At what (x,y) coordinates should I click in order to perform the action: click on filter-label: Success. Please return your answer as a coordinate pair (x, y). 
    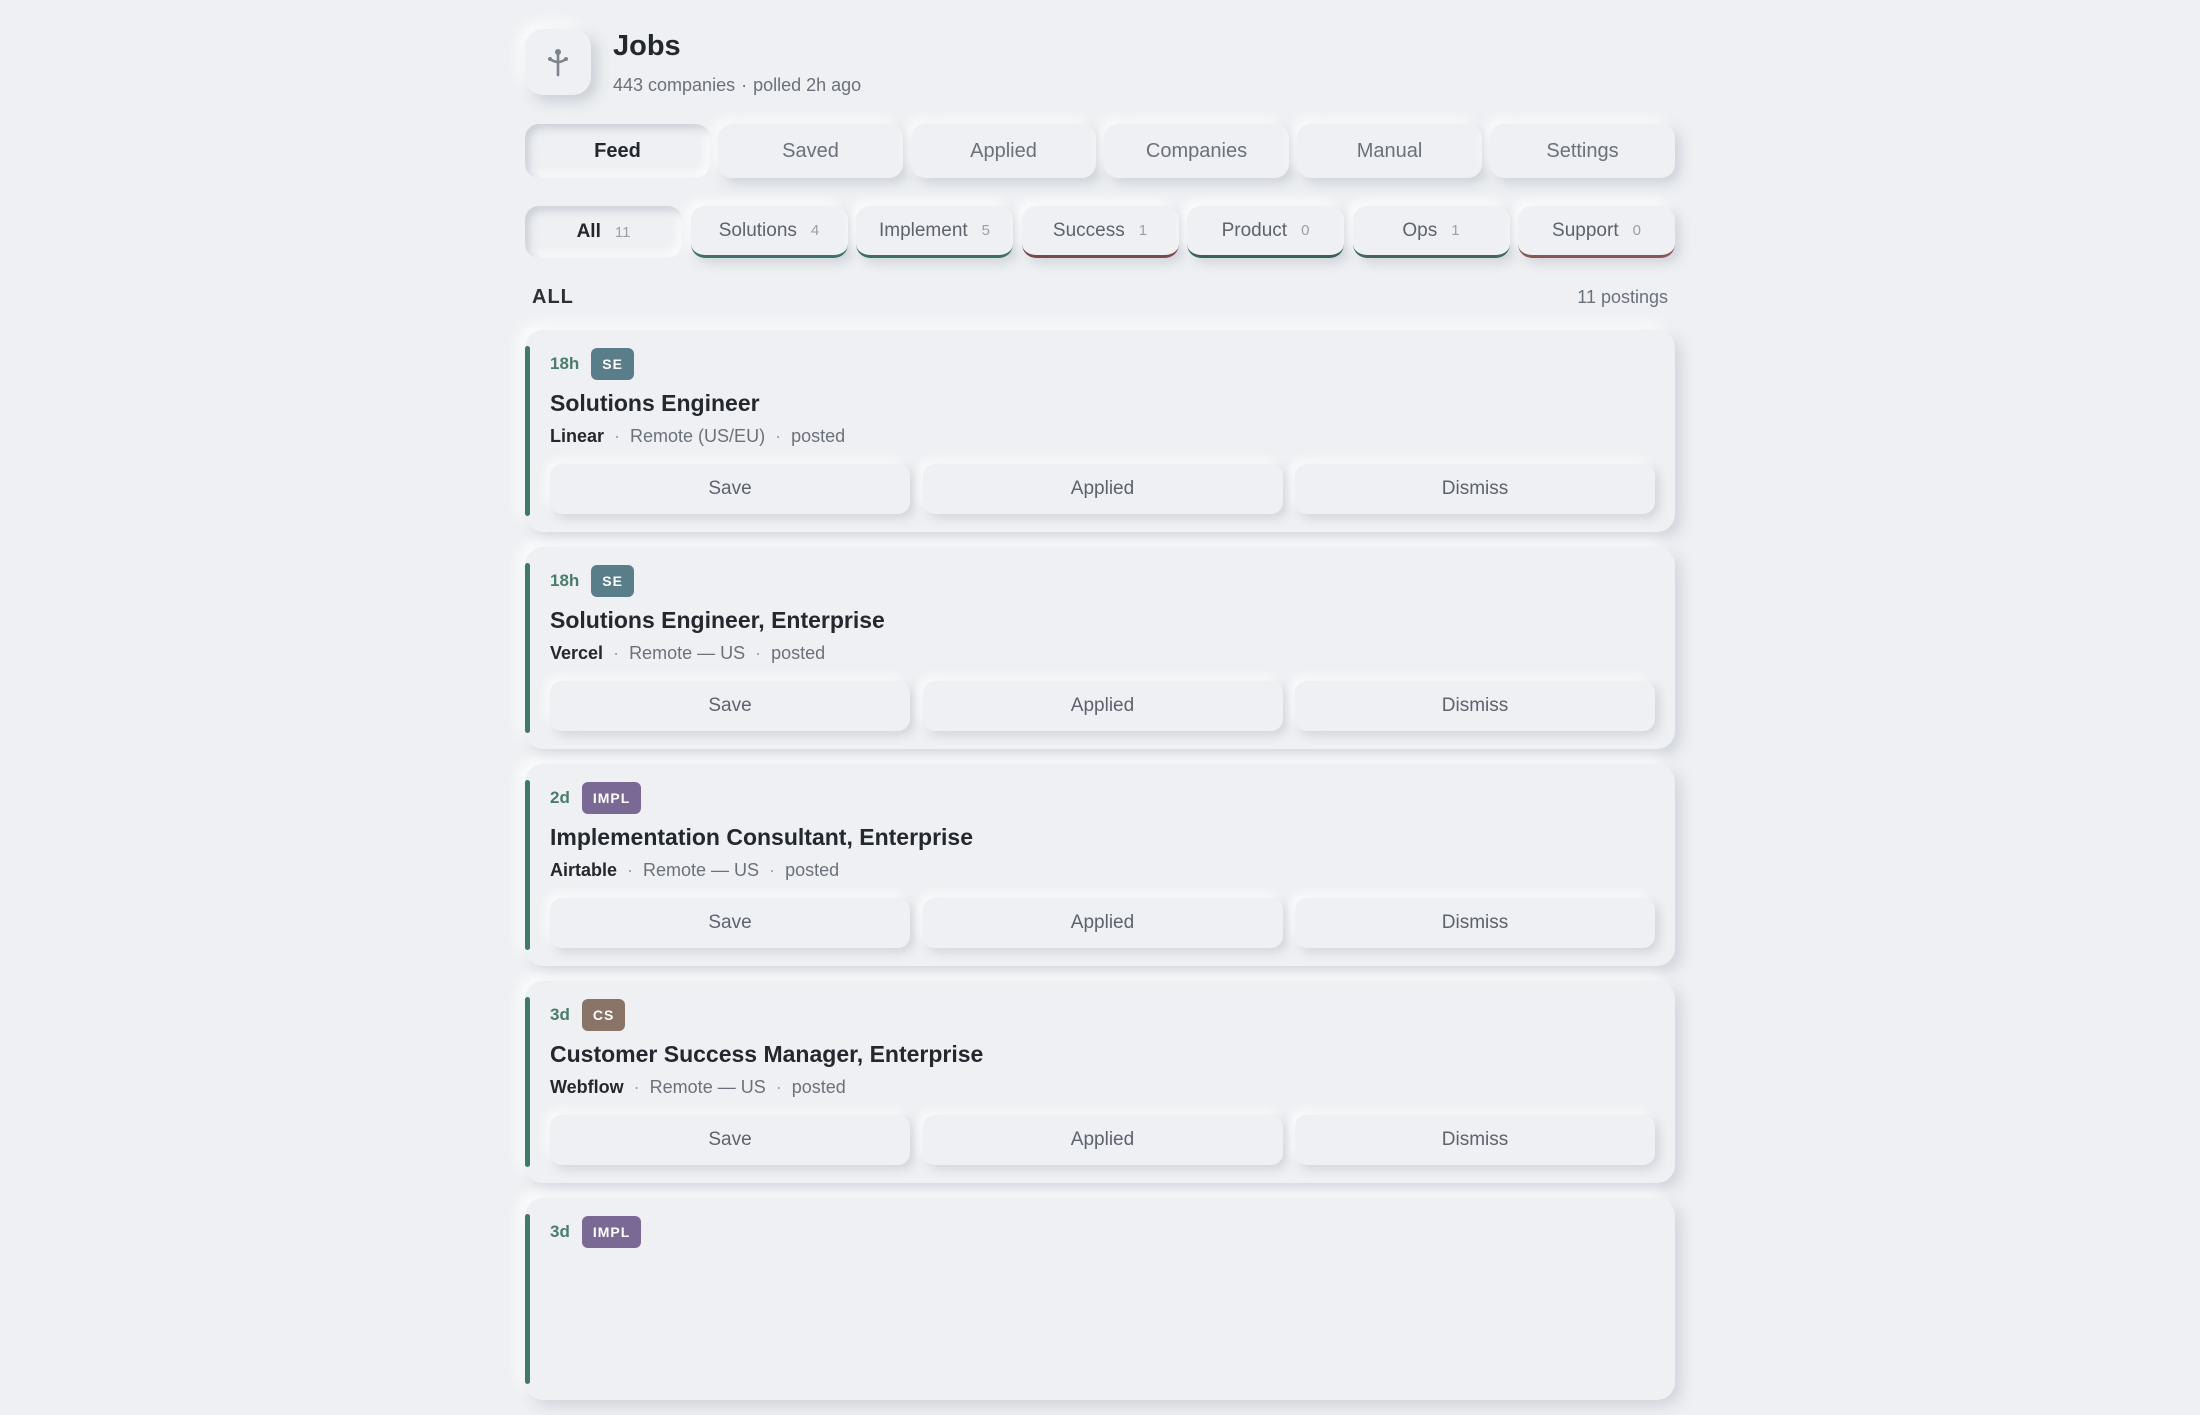
    Looking at the image, I should click on (1088, 230).